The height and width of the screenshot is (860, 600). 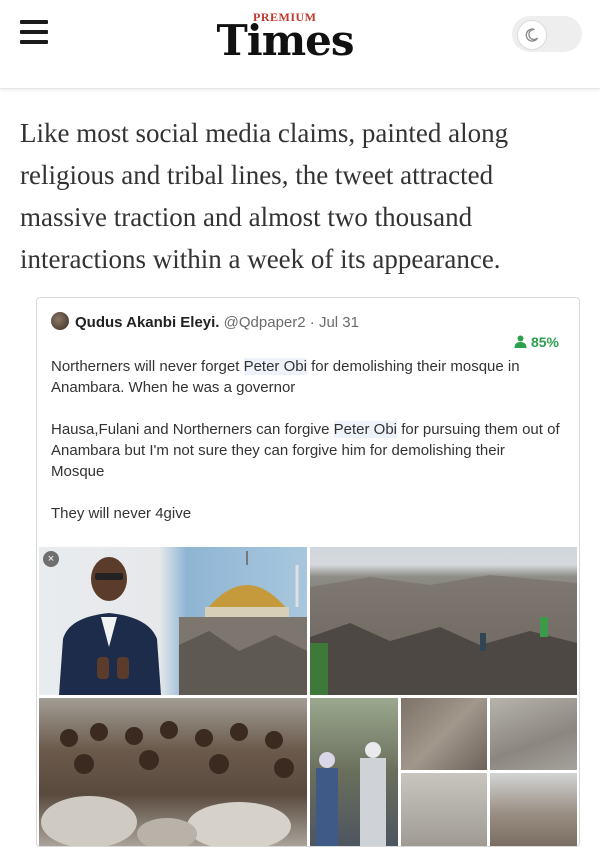 I want to click on moon-icon, so click(x=532, y=35).